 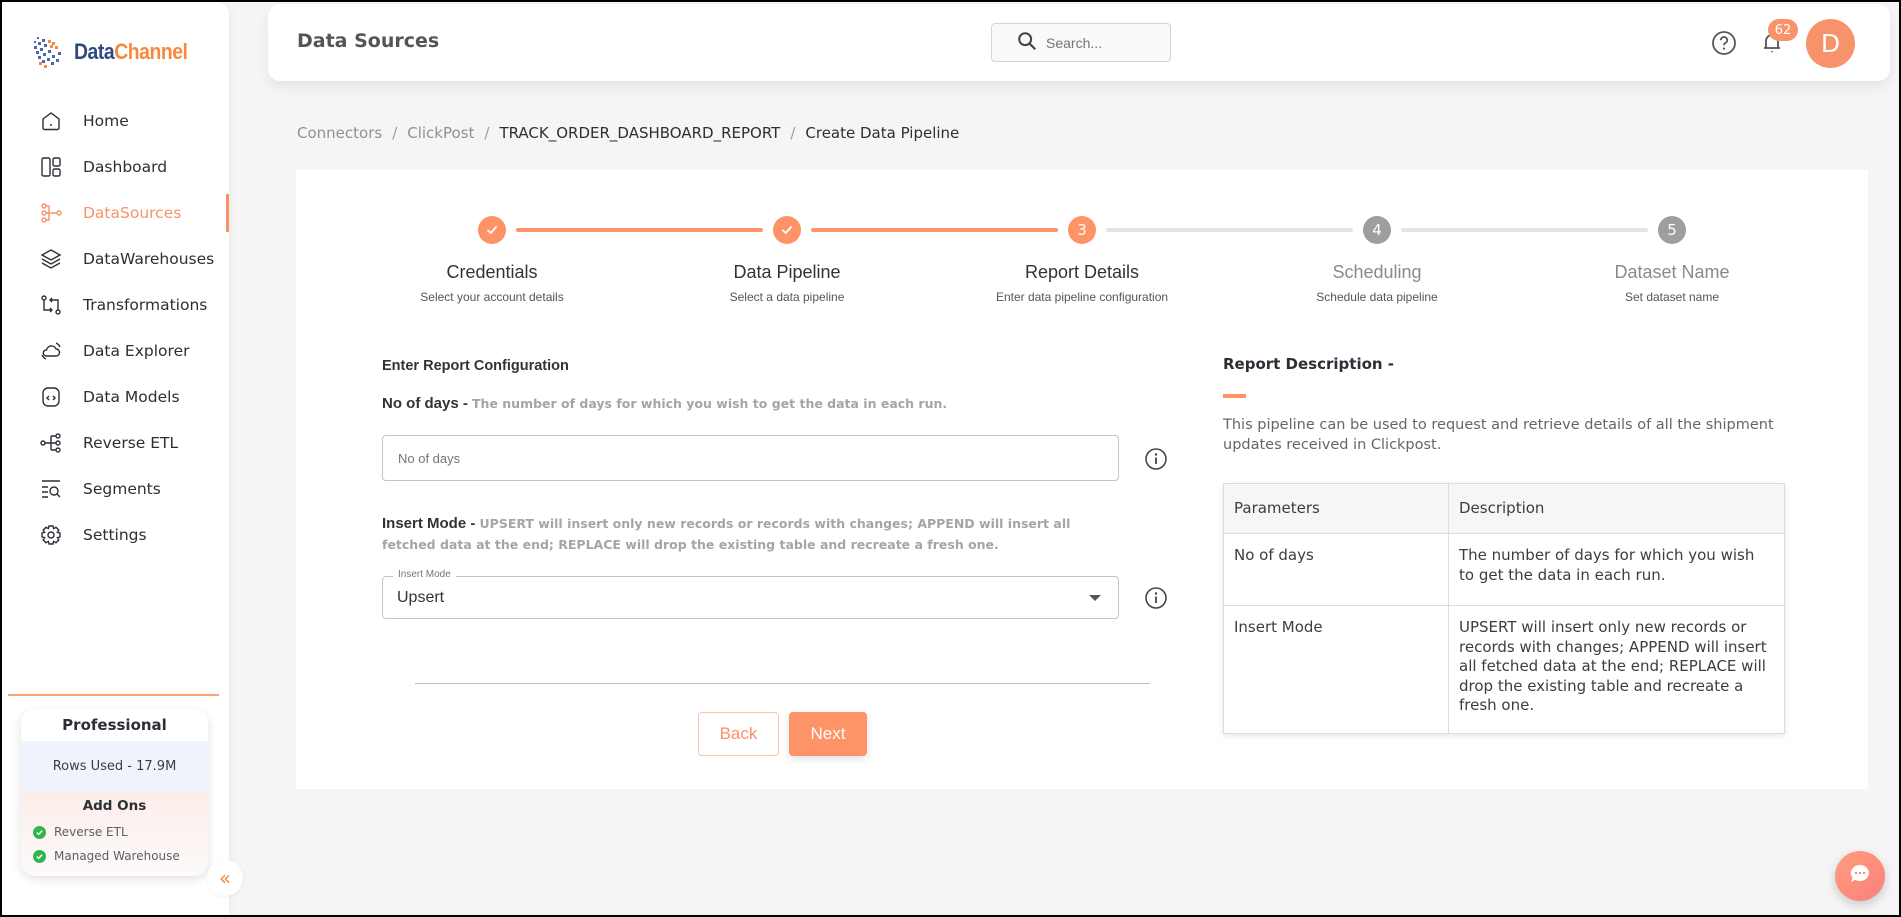 I want to click on search-box, so click(x=1081, y=42).